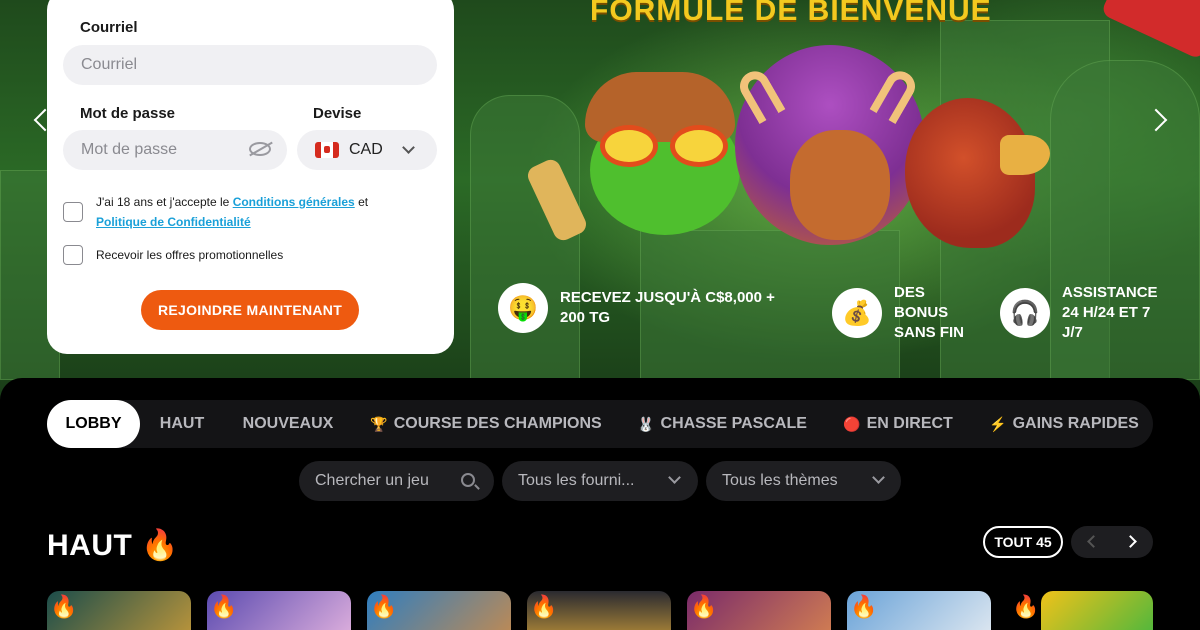  Describe the element at coordinates (363, 202) in the screenshot. I see `terms-and: et` at that location.